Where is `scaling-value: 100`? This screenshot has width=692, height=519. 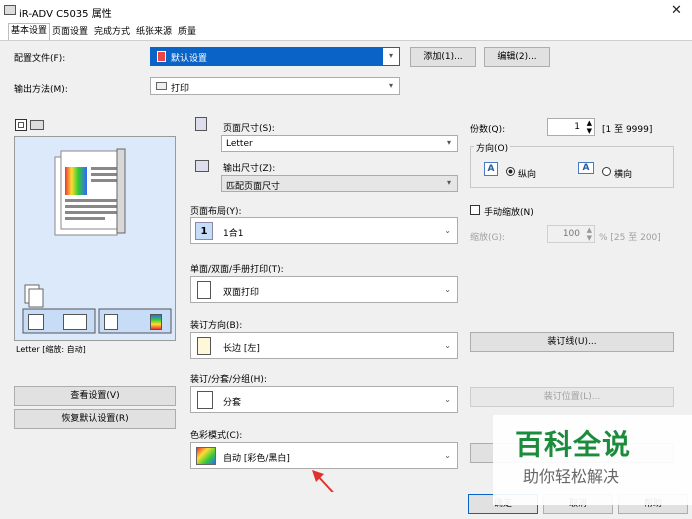 scaling-value: 100 is located at coordinates (571, 234).